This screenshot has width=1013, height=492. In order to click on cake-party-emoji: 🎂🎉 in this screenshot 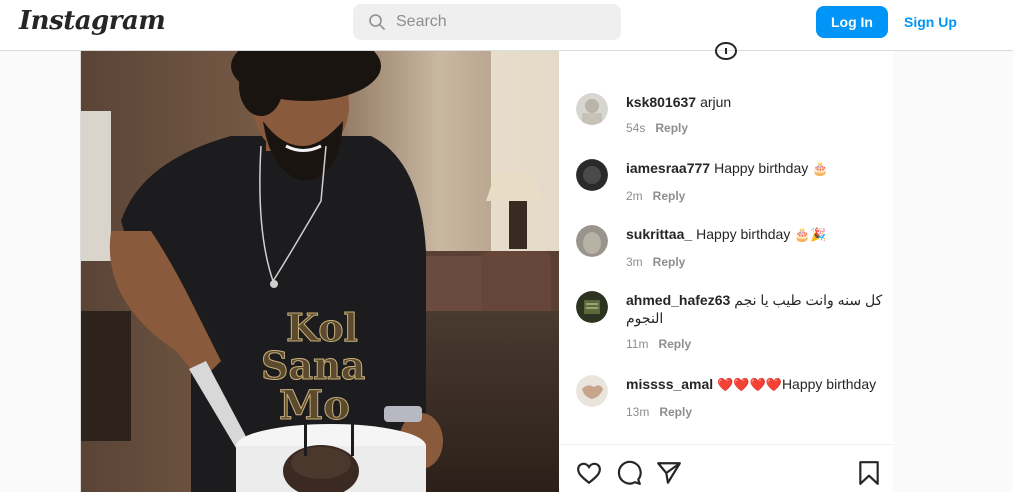, I will do `click(810, 235)`.